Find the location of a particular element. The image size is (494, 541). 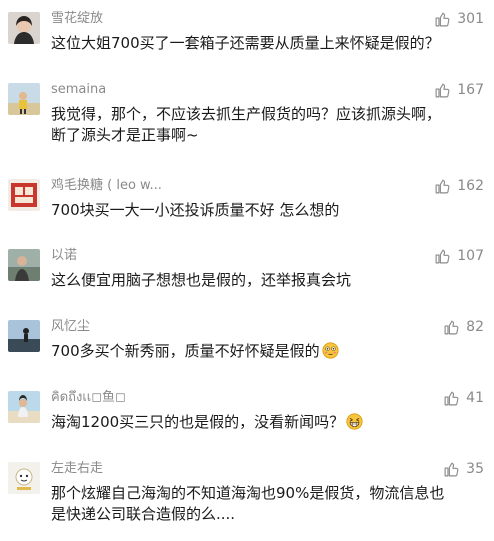

username: 雪花绽放 is located at coordinates (77, 19).